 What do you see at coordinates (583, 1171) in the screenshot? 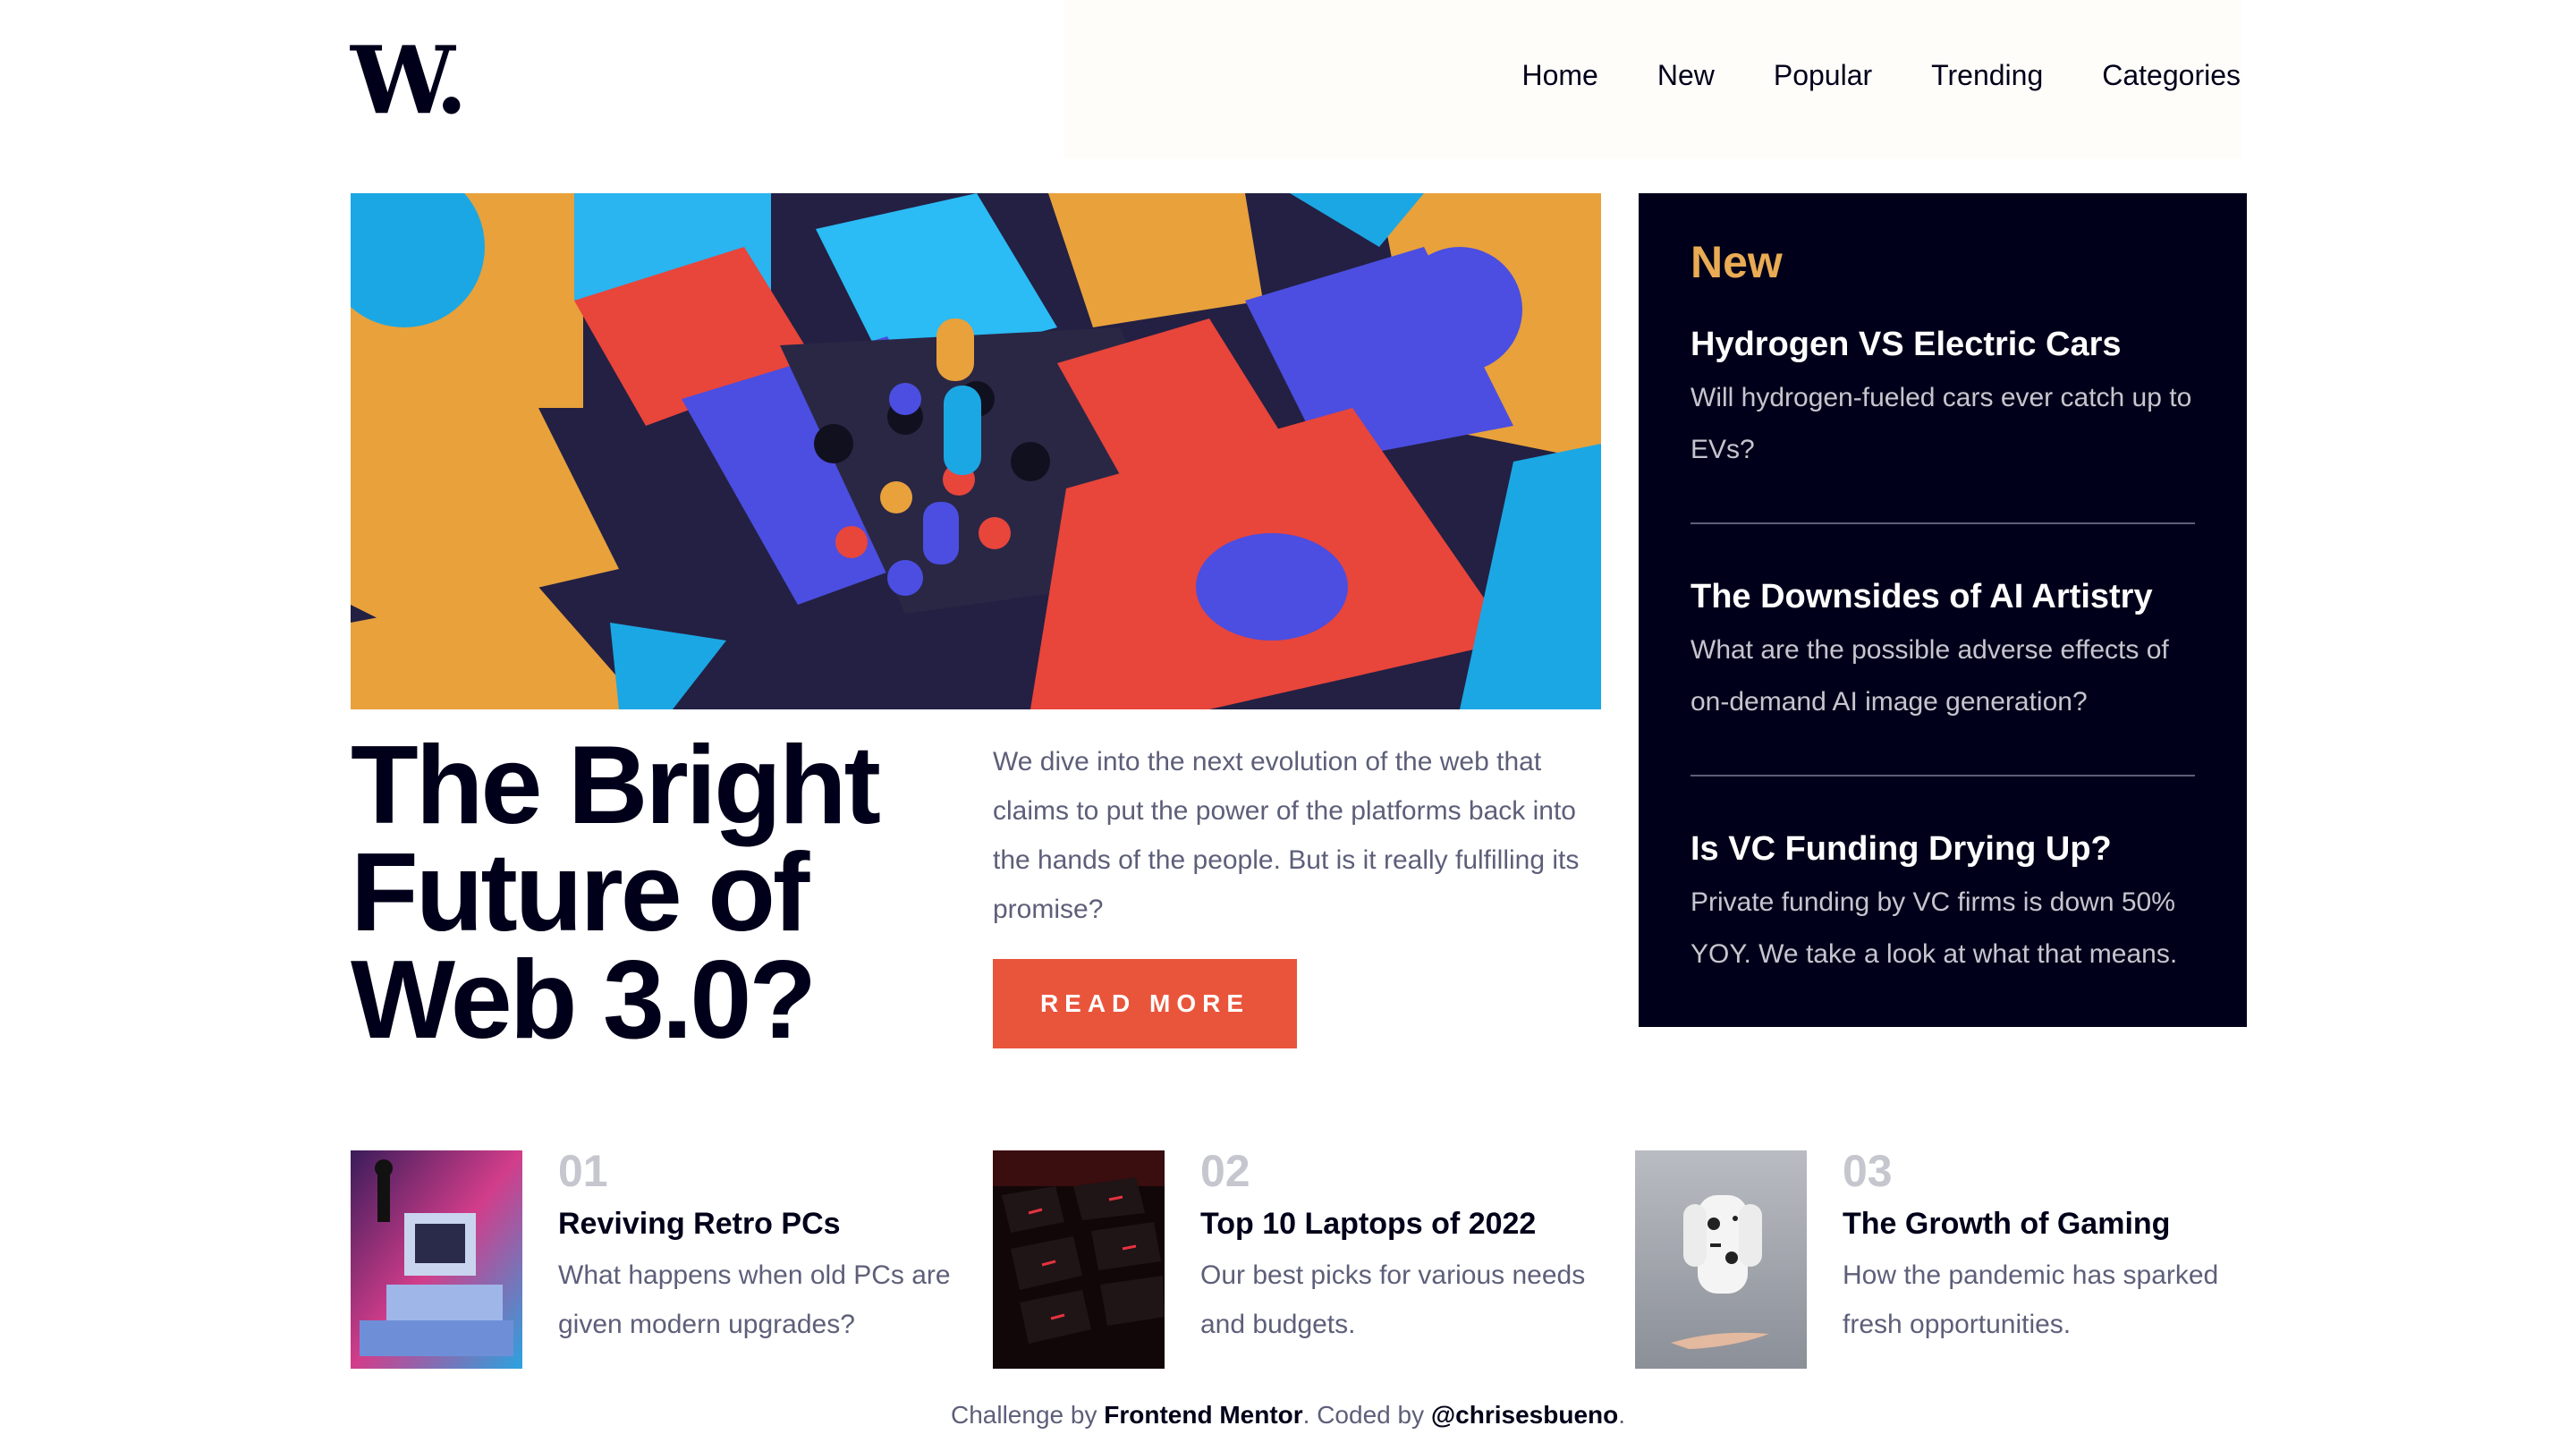
I see `card-number: 01` at bounding box center [583, 1171].